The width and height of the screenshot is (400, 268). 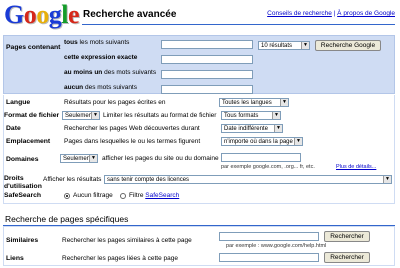 I want to click on exact-phrase-input, so click(x=207, y=59).